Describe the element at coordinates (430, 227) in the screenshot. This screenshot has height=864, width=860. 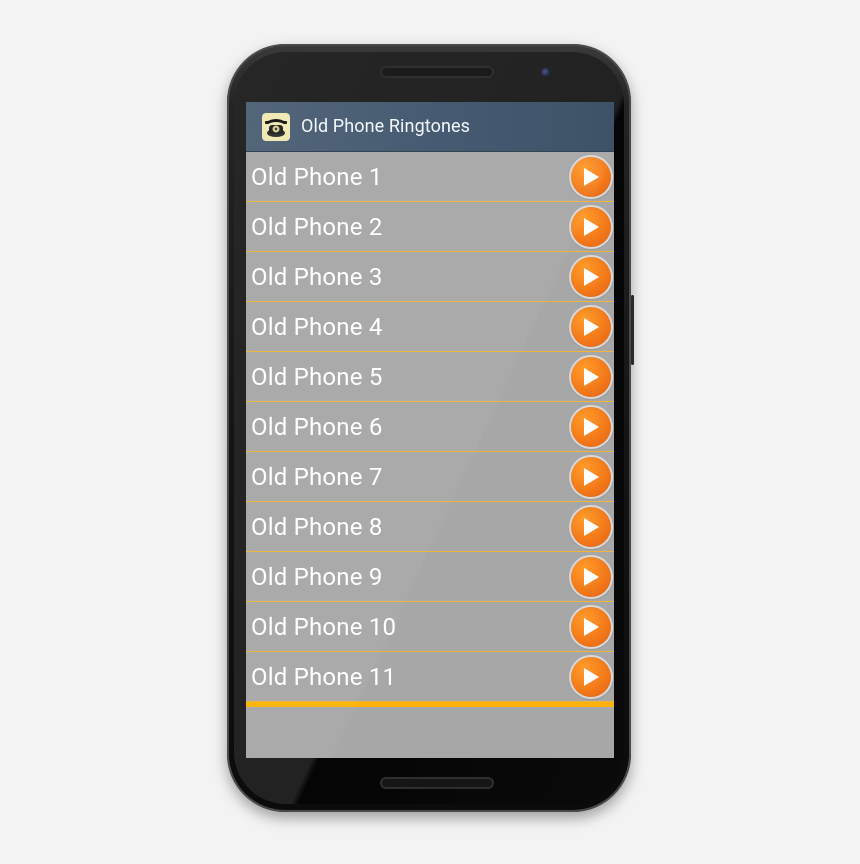
I see `ringtone-list-item: Old Phone 2` at that location.